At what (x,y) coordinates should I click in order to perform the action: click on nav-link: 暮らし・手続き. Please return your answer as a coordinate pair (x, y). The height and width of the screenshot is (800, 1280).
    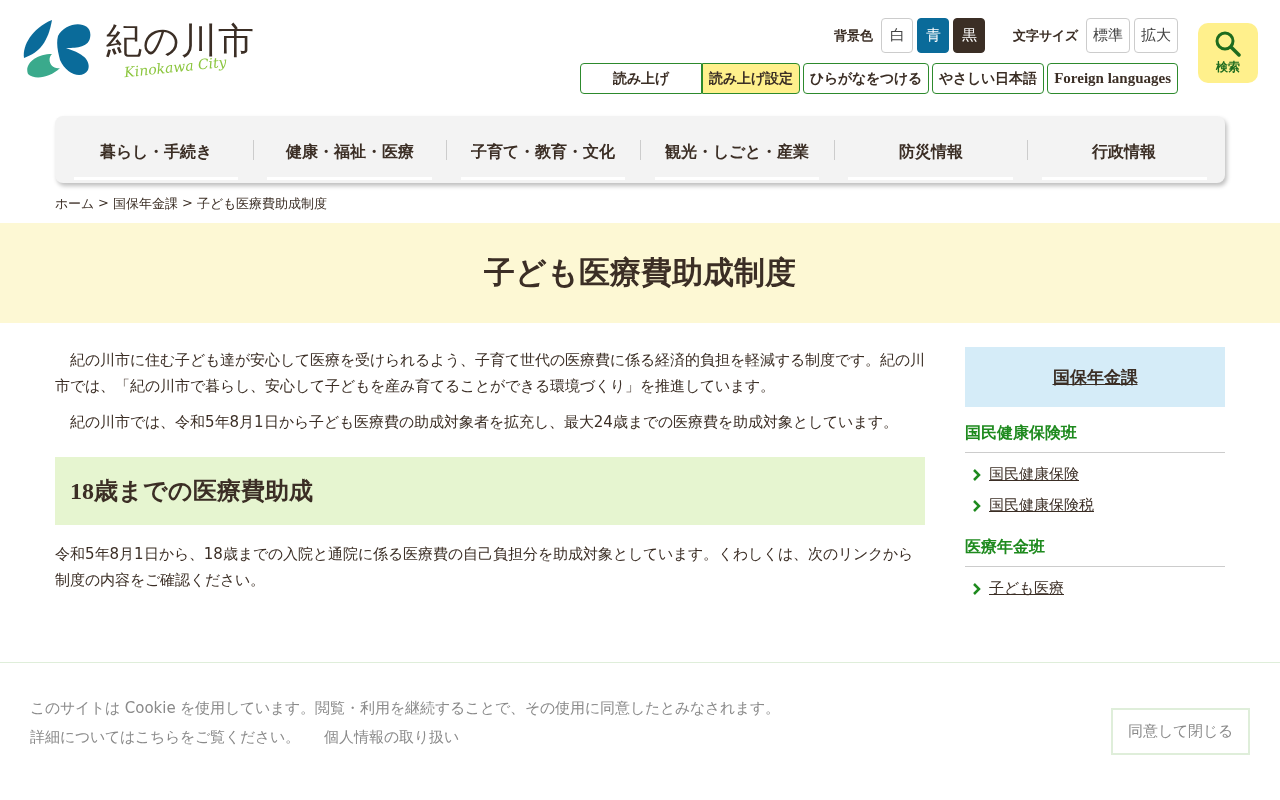
    Looking at the image, I should click on (156, 149).